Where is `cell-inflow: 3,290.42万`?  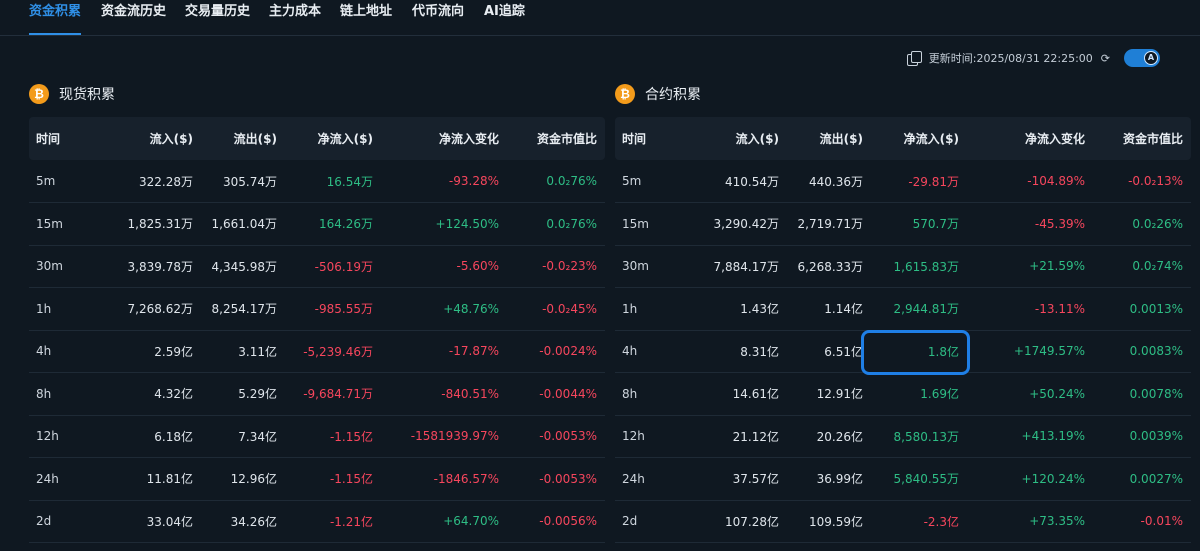 cell-inflow: 3,290.42万 is located at coordinates (732, 224).